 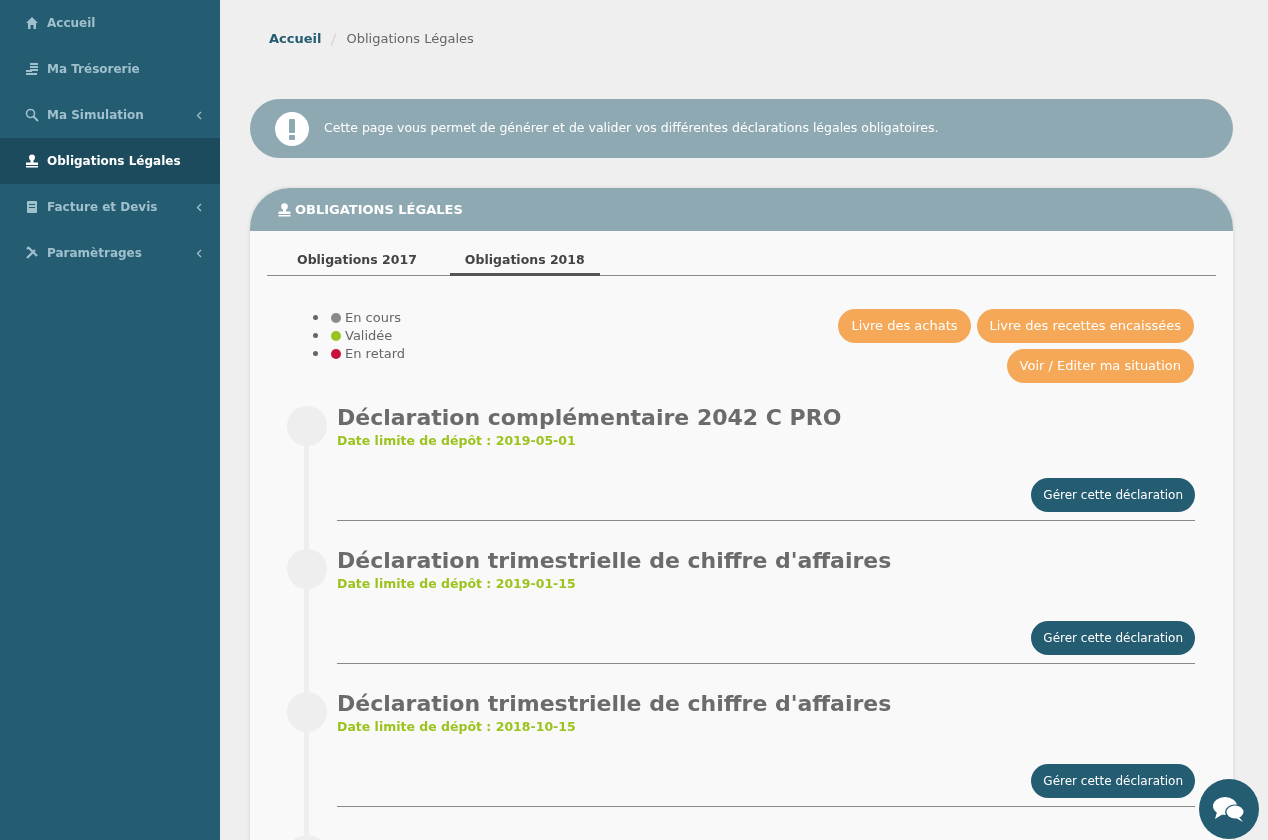 I want to click on sidebar-item: Accueil, so click(x=110, y=23).